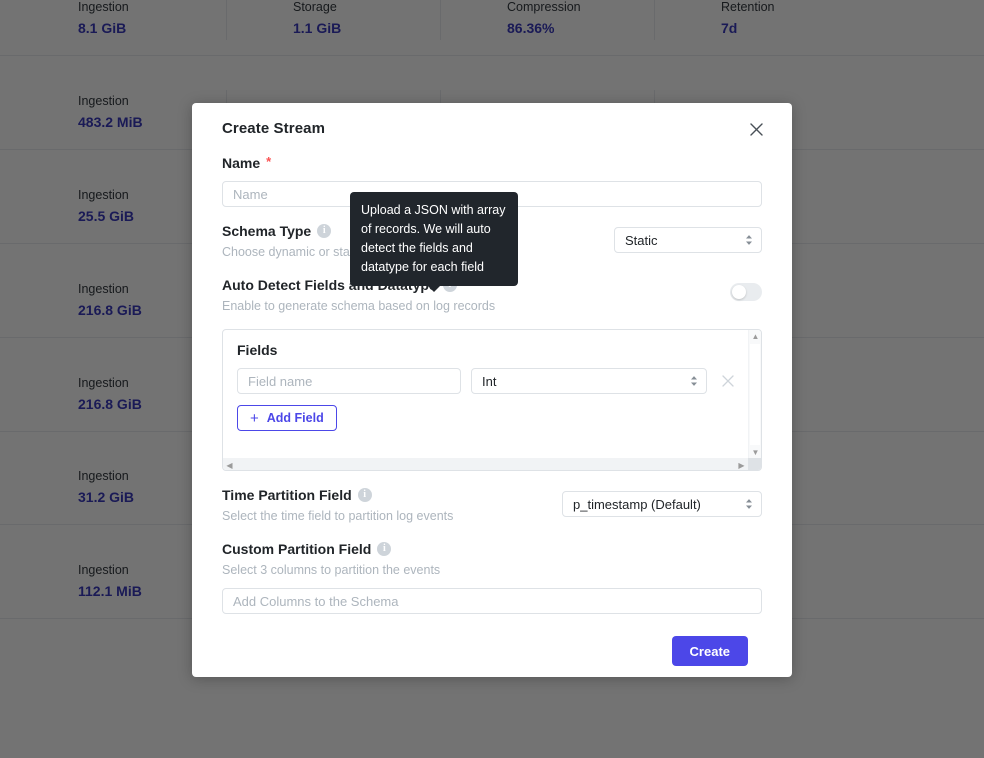  What do you see at coordinates (688, 240) in the screenshot?
I see `schema-type-select: Static` at bounding box center [688, 240].